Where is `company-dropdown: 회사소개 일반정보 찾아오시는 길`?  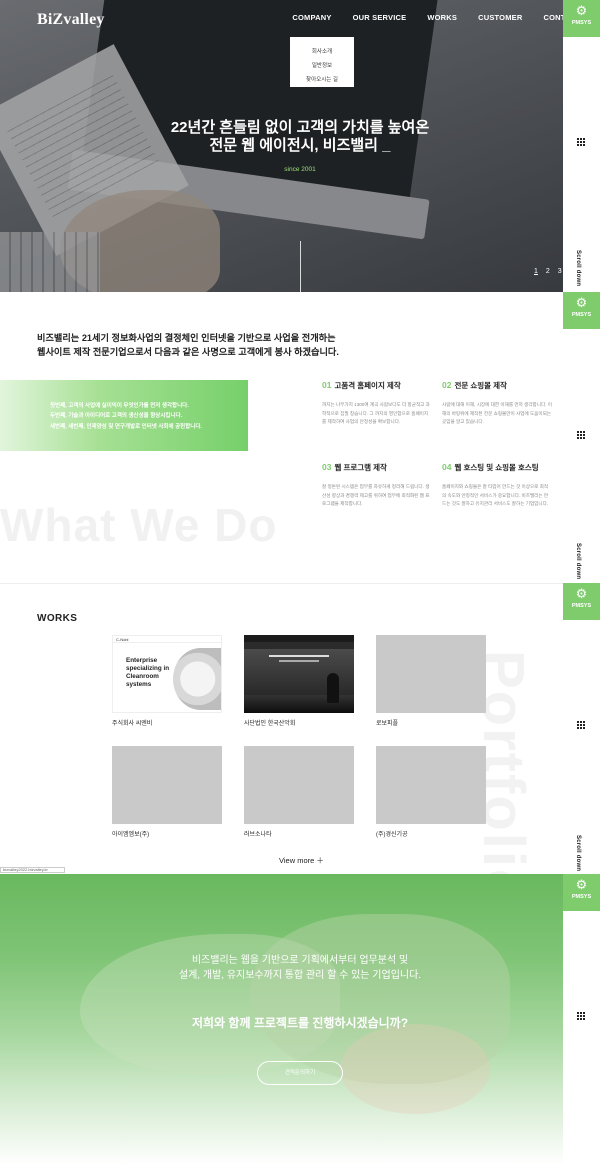 company-dropdown: 회사소개 일반정보 찾아오시는 길 is located at coordinates (322, 62).